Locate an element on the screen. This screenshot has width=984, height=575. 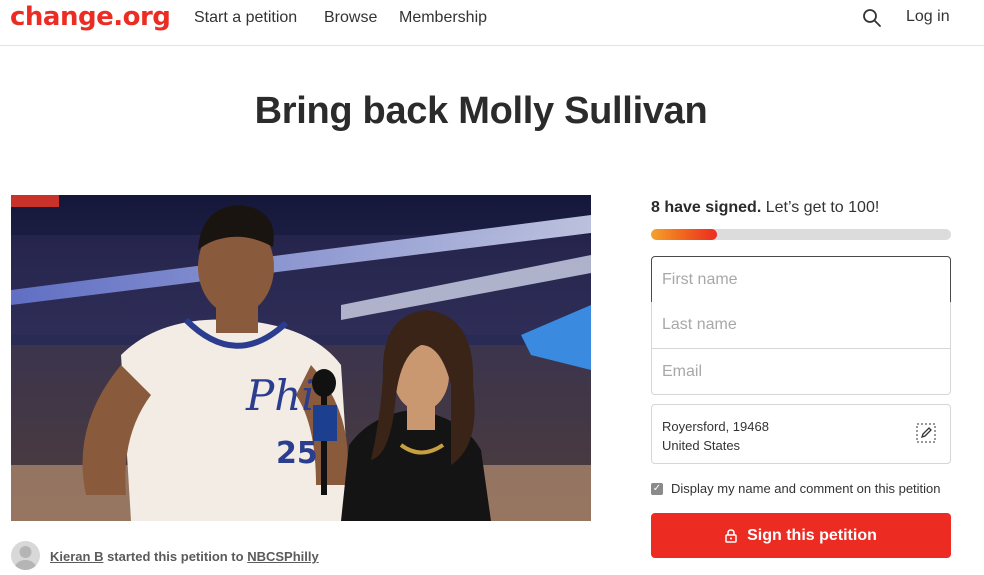
edit-pencil-icon is located at coordinates (926, 433).